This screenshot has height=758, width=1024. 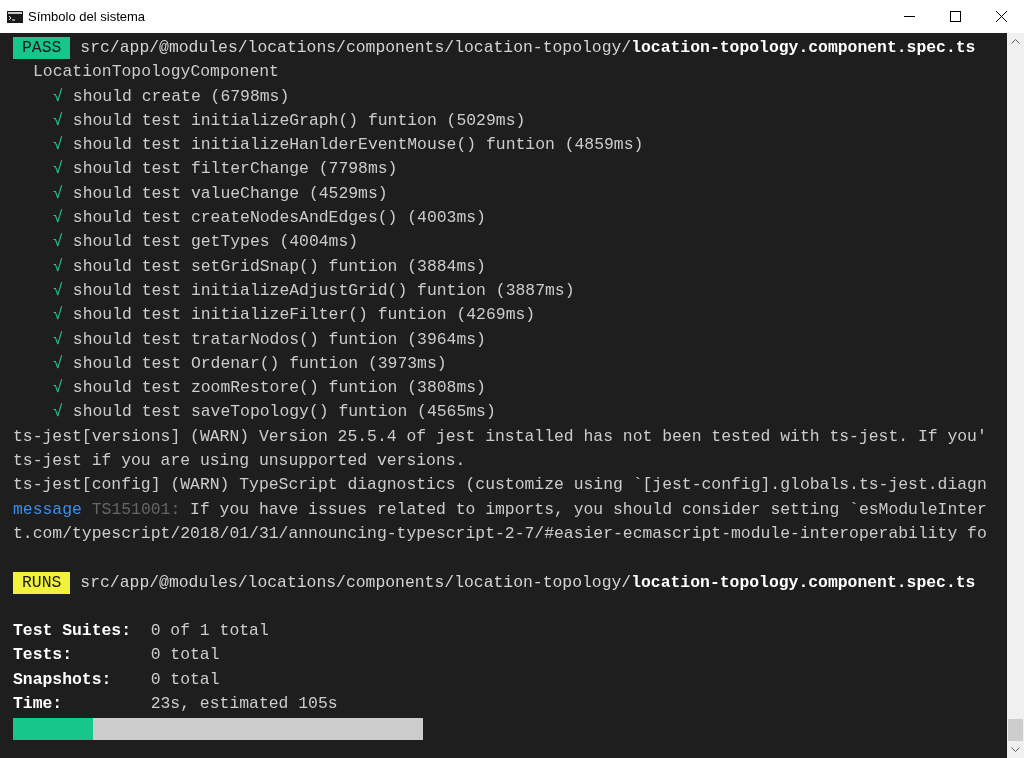 What do you see at coordinates (955, 16) in the screenshot?
I see `maximize-icon` at bounding box center [955, 16].